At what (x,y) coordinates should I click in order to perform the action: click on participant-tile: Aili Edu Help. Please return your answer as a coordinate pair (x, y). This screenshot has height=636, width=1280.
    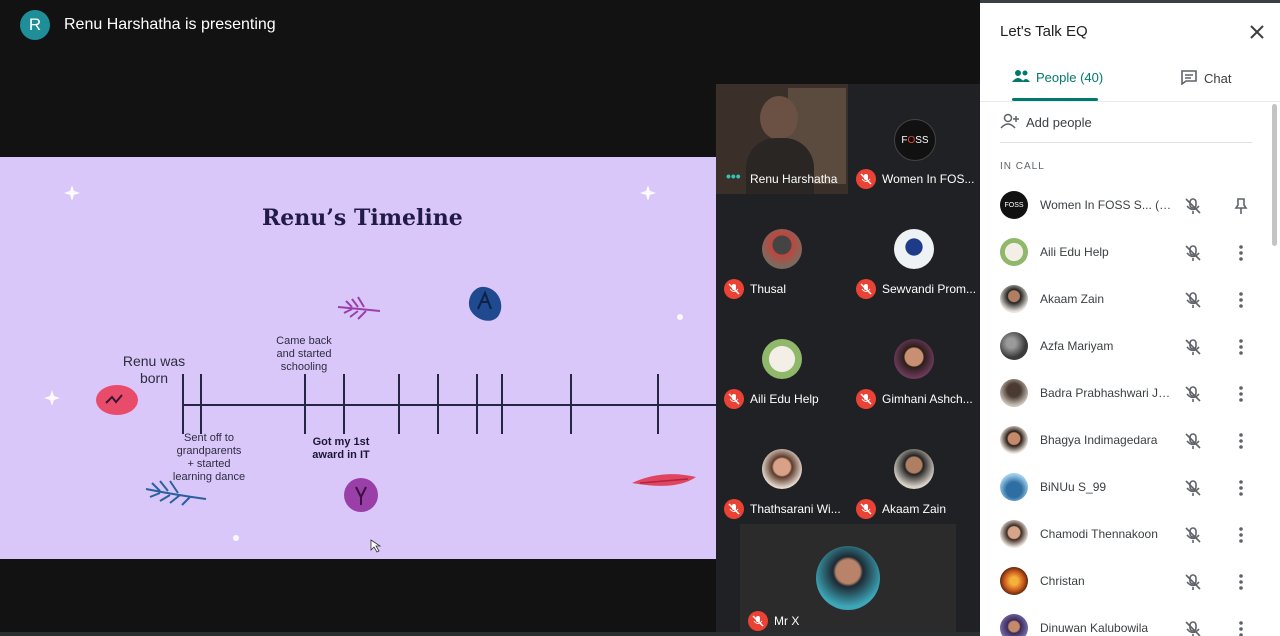
    Looking at the image, I should click on (782, 359).